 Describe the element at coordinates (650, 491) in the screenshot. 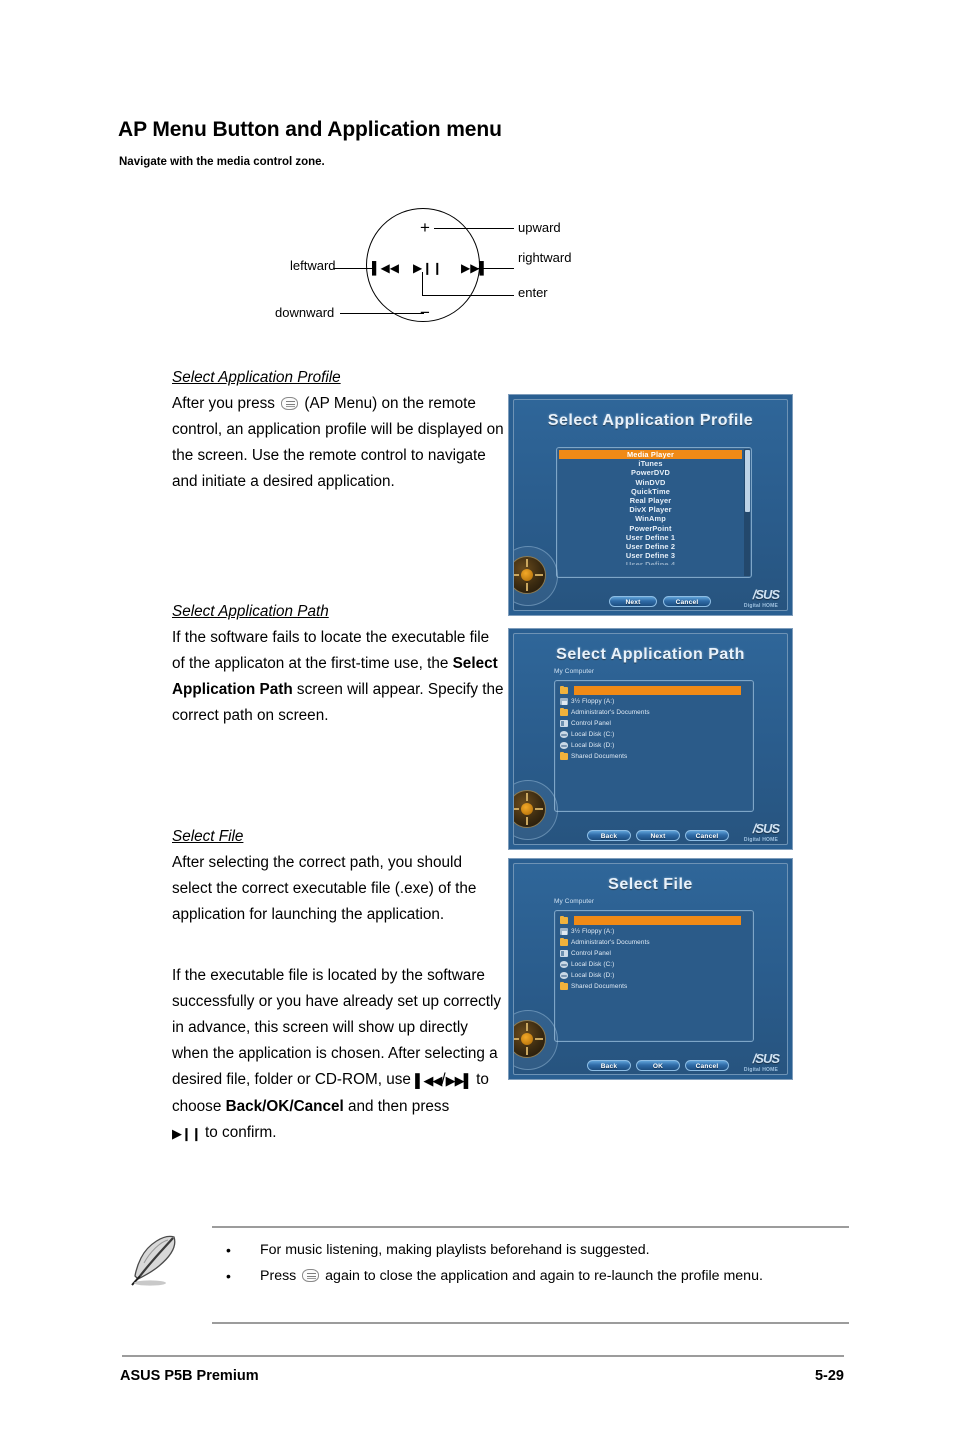

I see `list-item: QuickTime` at that location.